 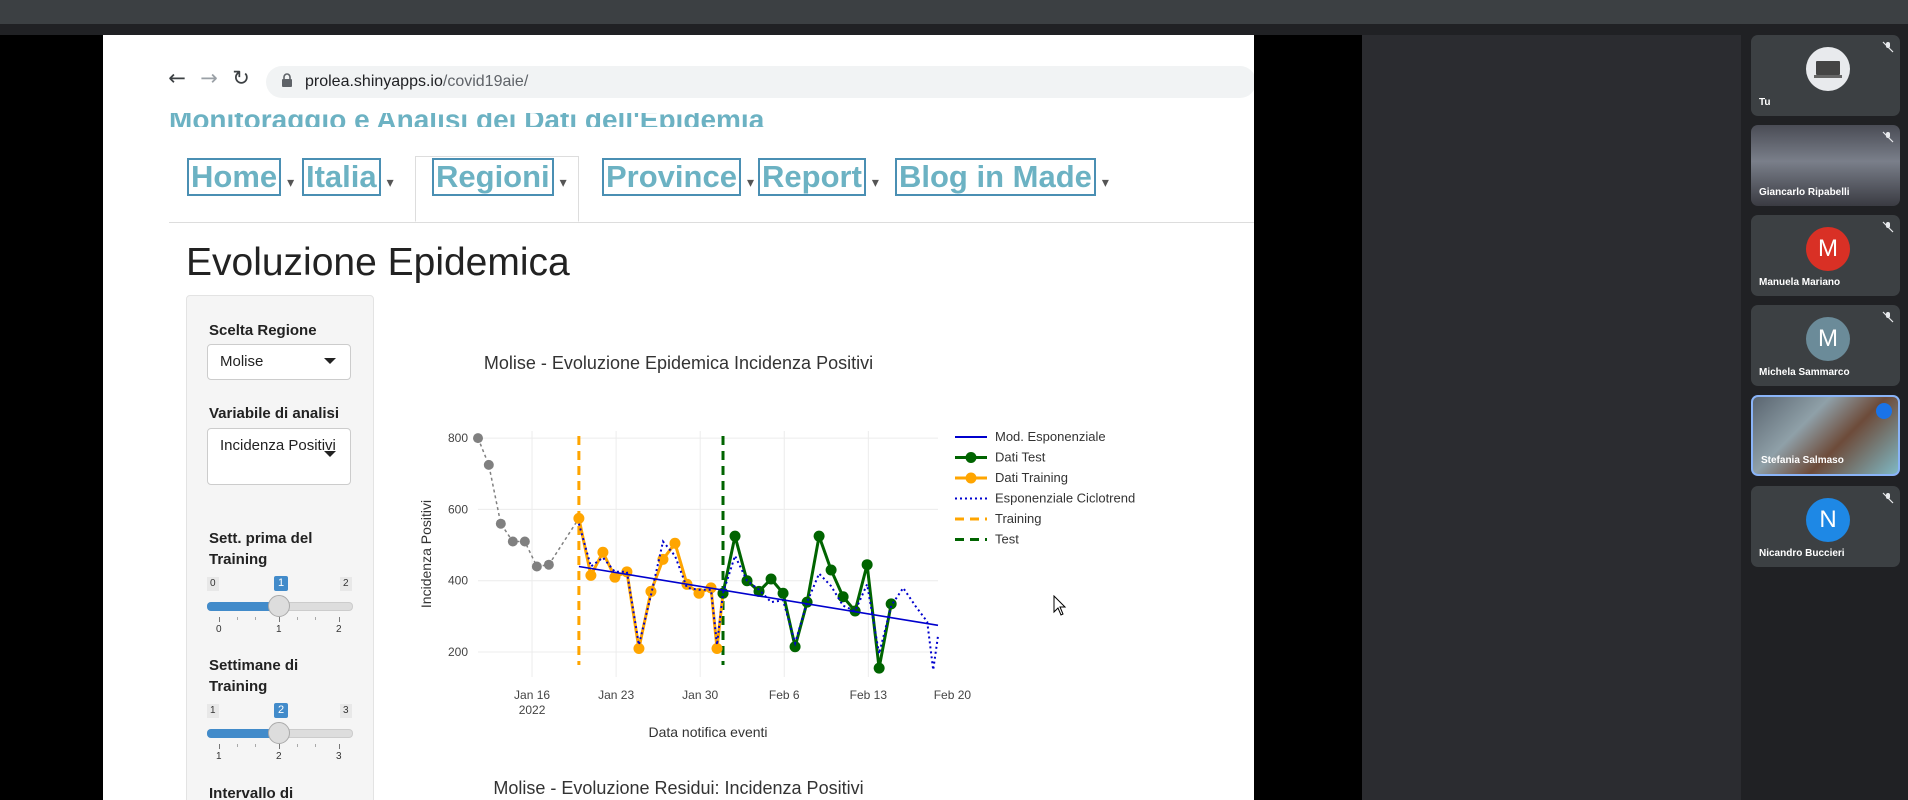 I want to click on x-tick-label: 2022, so click(x=532, y=710).